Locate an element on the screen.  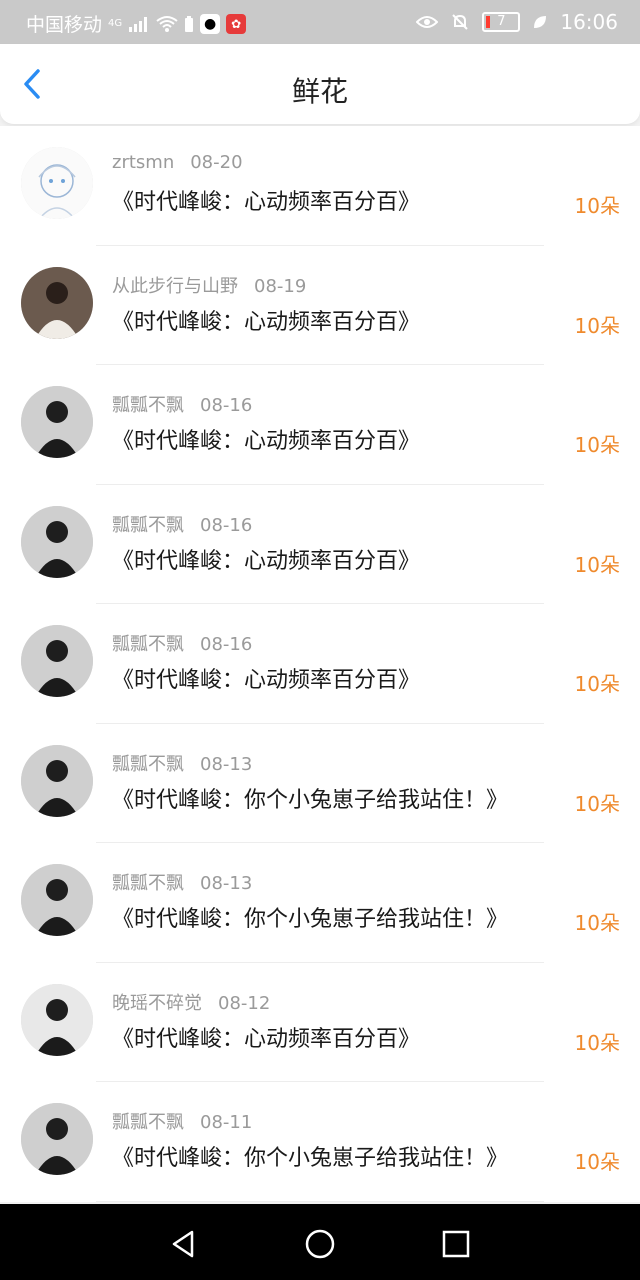
record-meta: 瓢瓢不飘 08-11 is located at coordinates (182, 1121).